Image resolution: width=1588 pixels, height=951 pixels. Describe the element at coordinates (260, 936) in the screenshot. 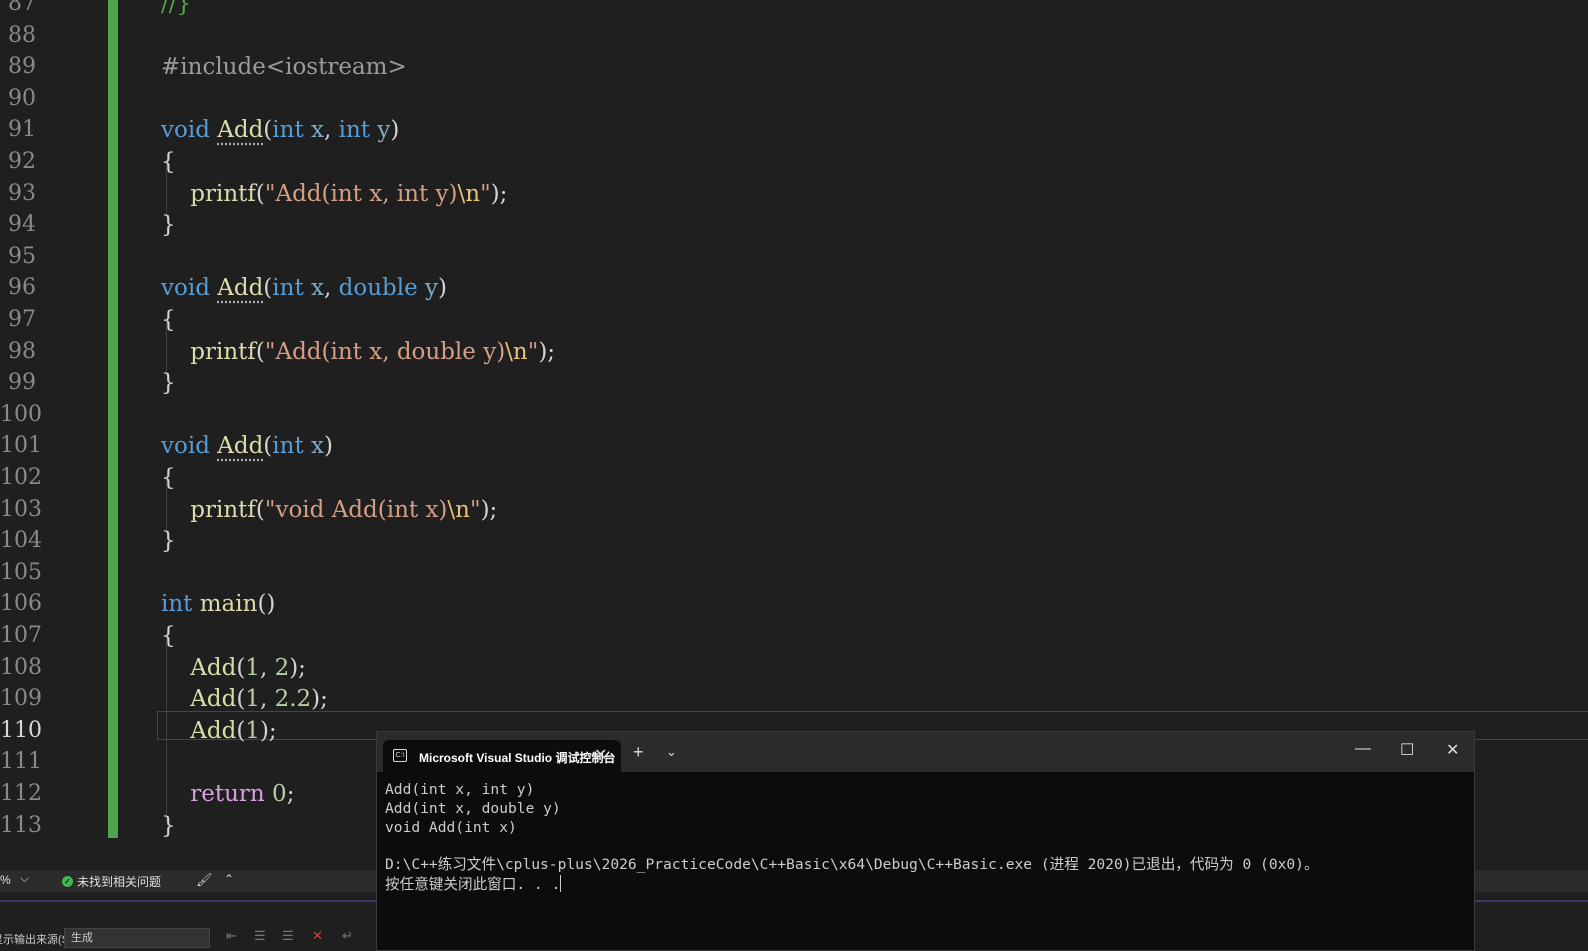

I see `align-left-icon: ☰` at that location.